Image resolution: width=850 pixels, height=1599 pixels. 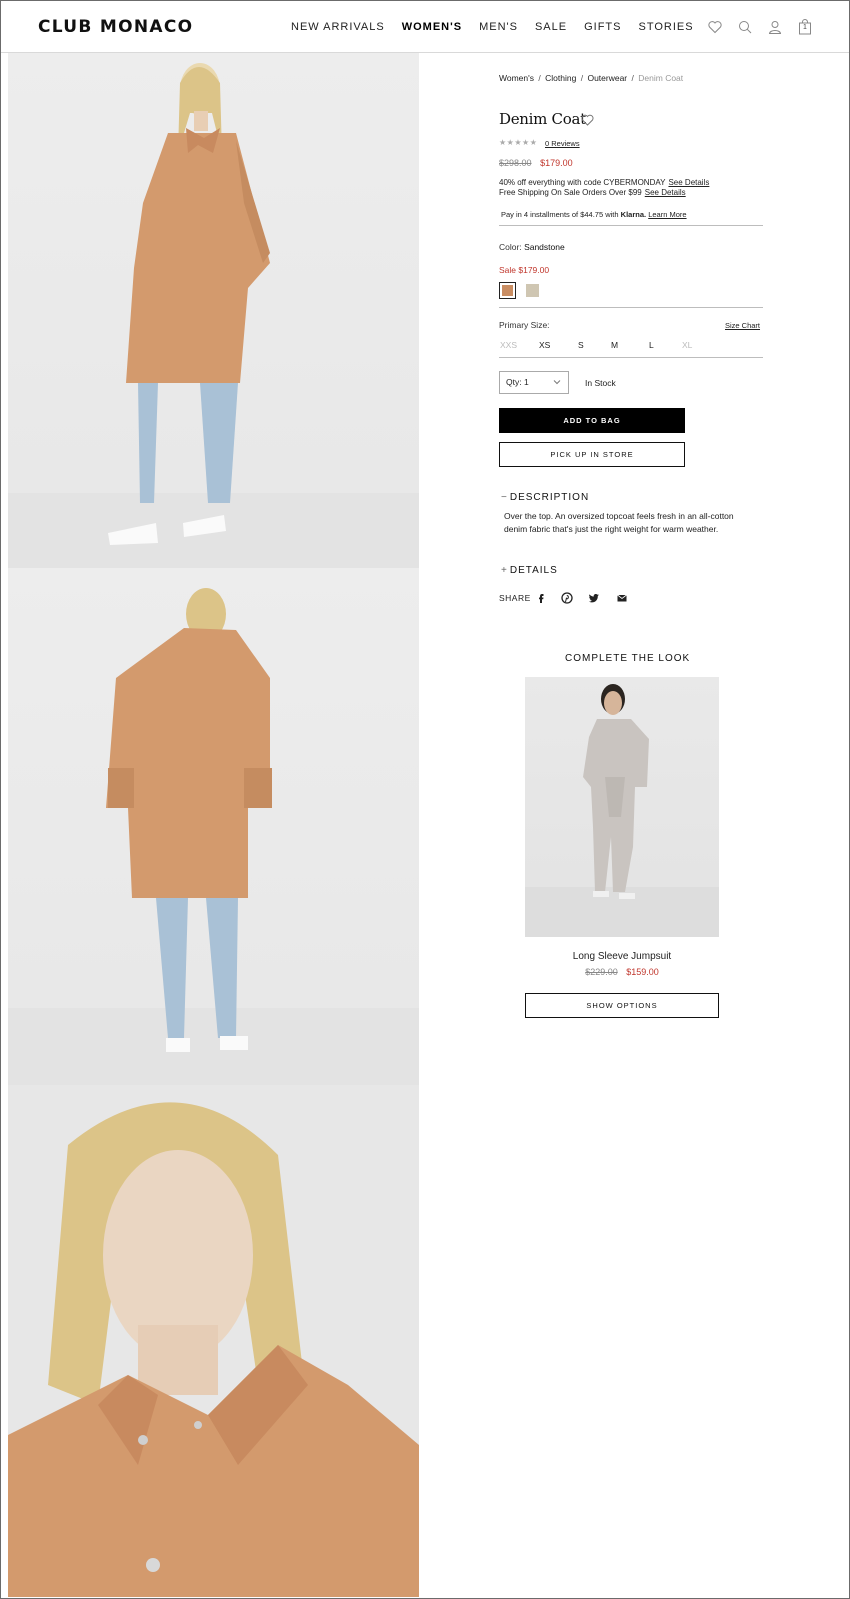 What do you see at coordinates (622, 972) in the screenshot?
I see `jumpsuit-price: $229.00 $159.00` at bounding box center [622, 972].